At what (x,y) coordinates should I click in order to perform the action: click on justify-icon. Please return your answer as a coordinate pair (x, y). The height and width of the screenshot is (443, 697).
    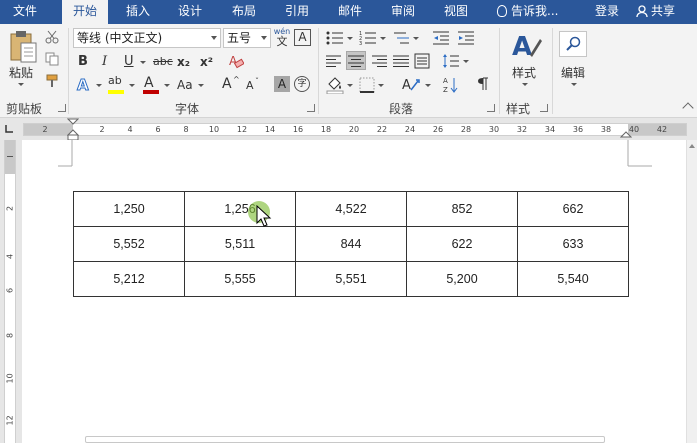
    Looking at the image, I should click on (401, 61).